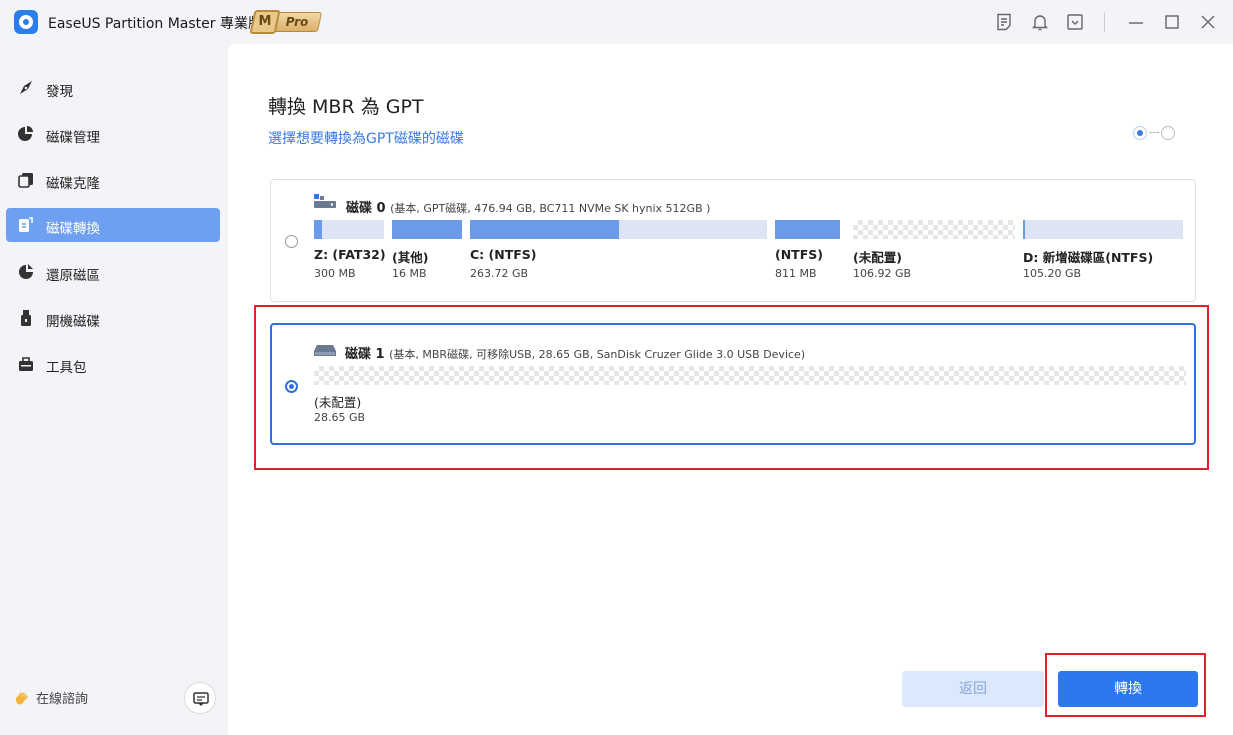 The image size is (1233, 735). I want to click on partition-label: (其他), so click(410, 257).